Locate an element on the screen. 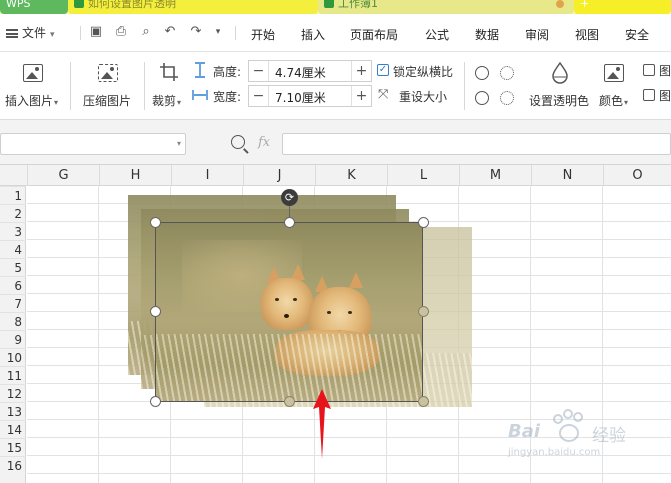 The height and width of the screenshot is (483, 671). title-bar: WPS 如何设置图片透明 工作簿1 + is located at coordinates (335, 7).